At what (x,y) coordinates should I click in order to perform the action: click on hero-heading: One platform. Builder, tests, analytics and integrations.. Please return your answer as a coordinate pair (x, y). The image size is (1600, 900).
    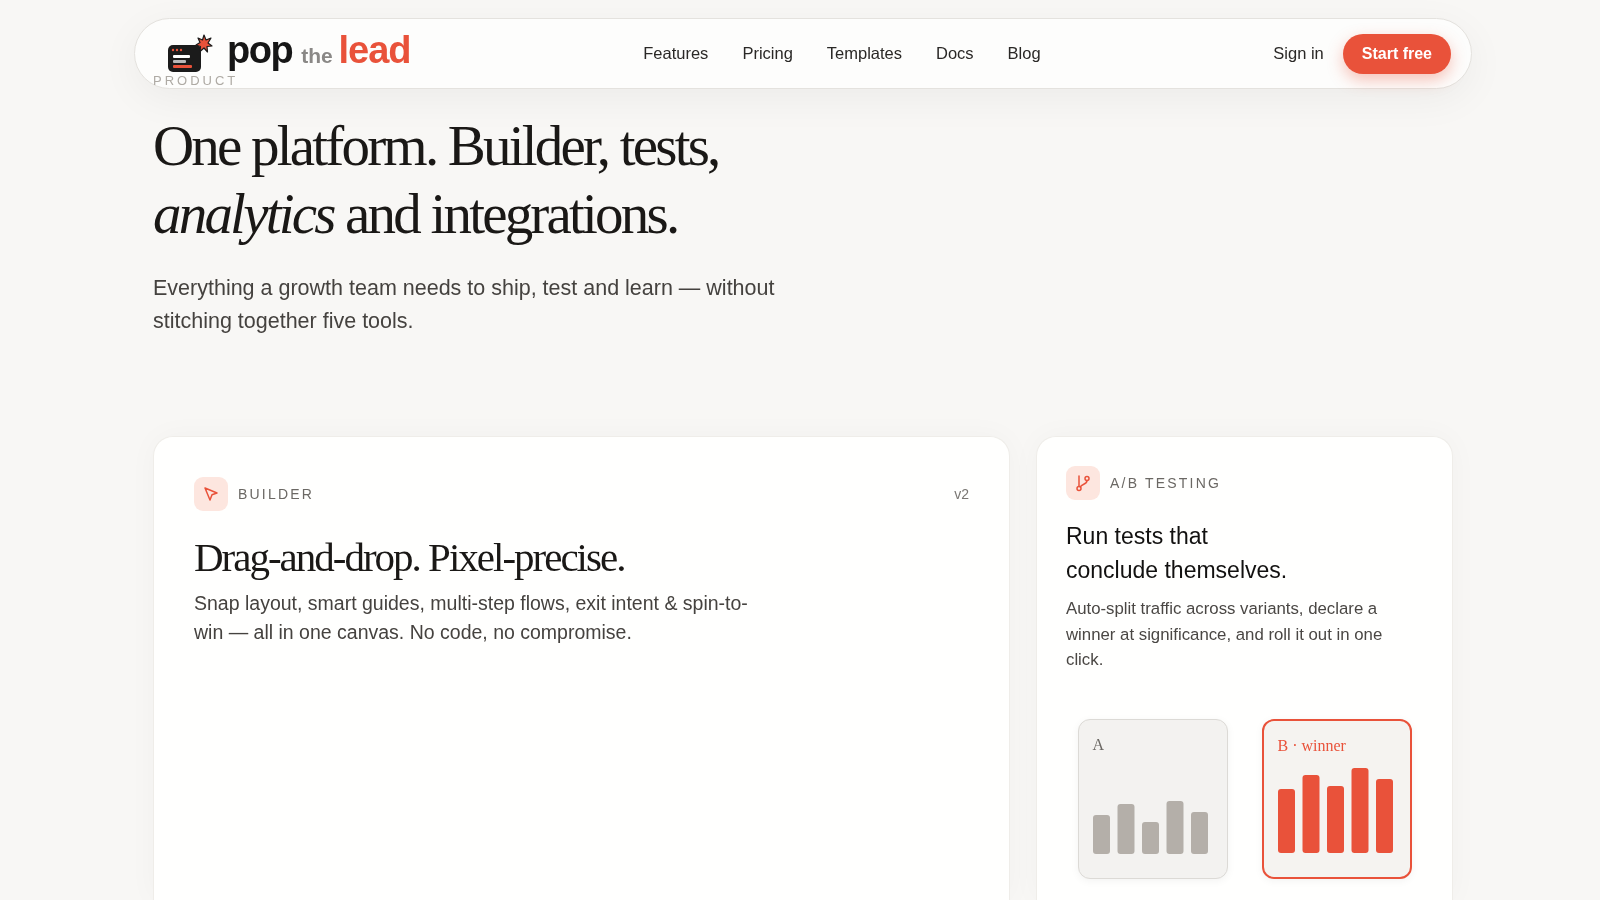
    Looking at the image, I should click on (436, 180).